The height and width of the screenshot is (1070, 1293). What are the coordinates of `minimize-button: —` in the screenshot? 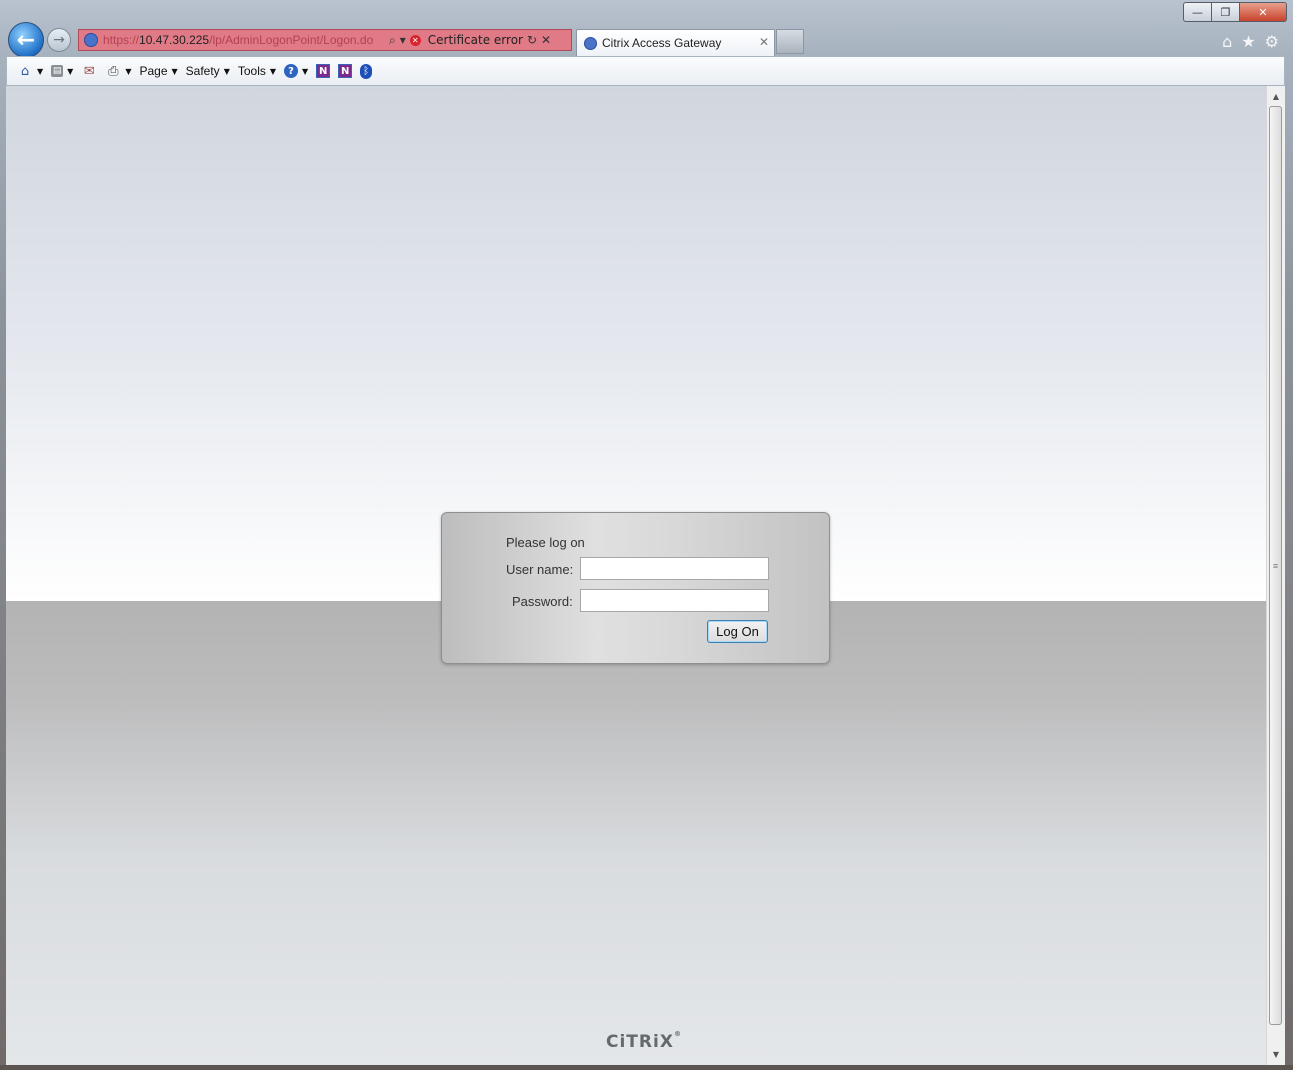 It's located at (1197, 12).